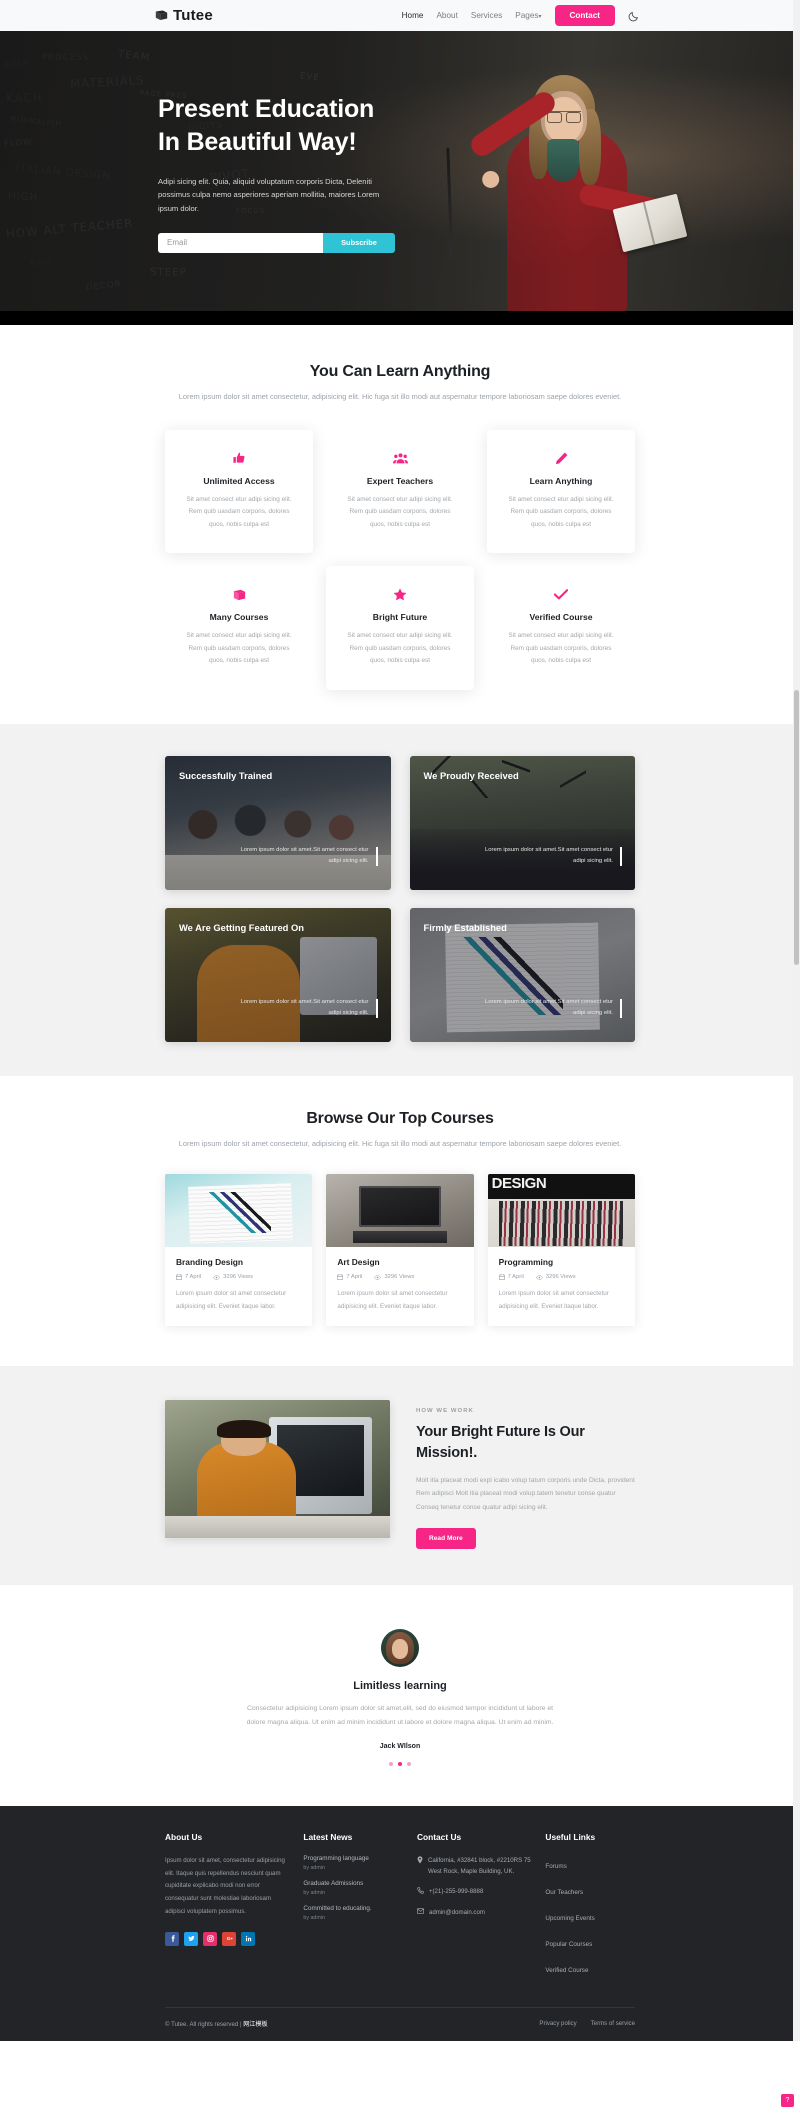 This screenshot has height=2113, width=800. I want to click on carousel-dot-active, so click(400, 1763).